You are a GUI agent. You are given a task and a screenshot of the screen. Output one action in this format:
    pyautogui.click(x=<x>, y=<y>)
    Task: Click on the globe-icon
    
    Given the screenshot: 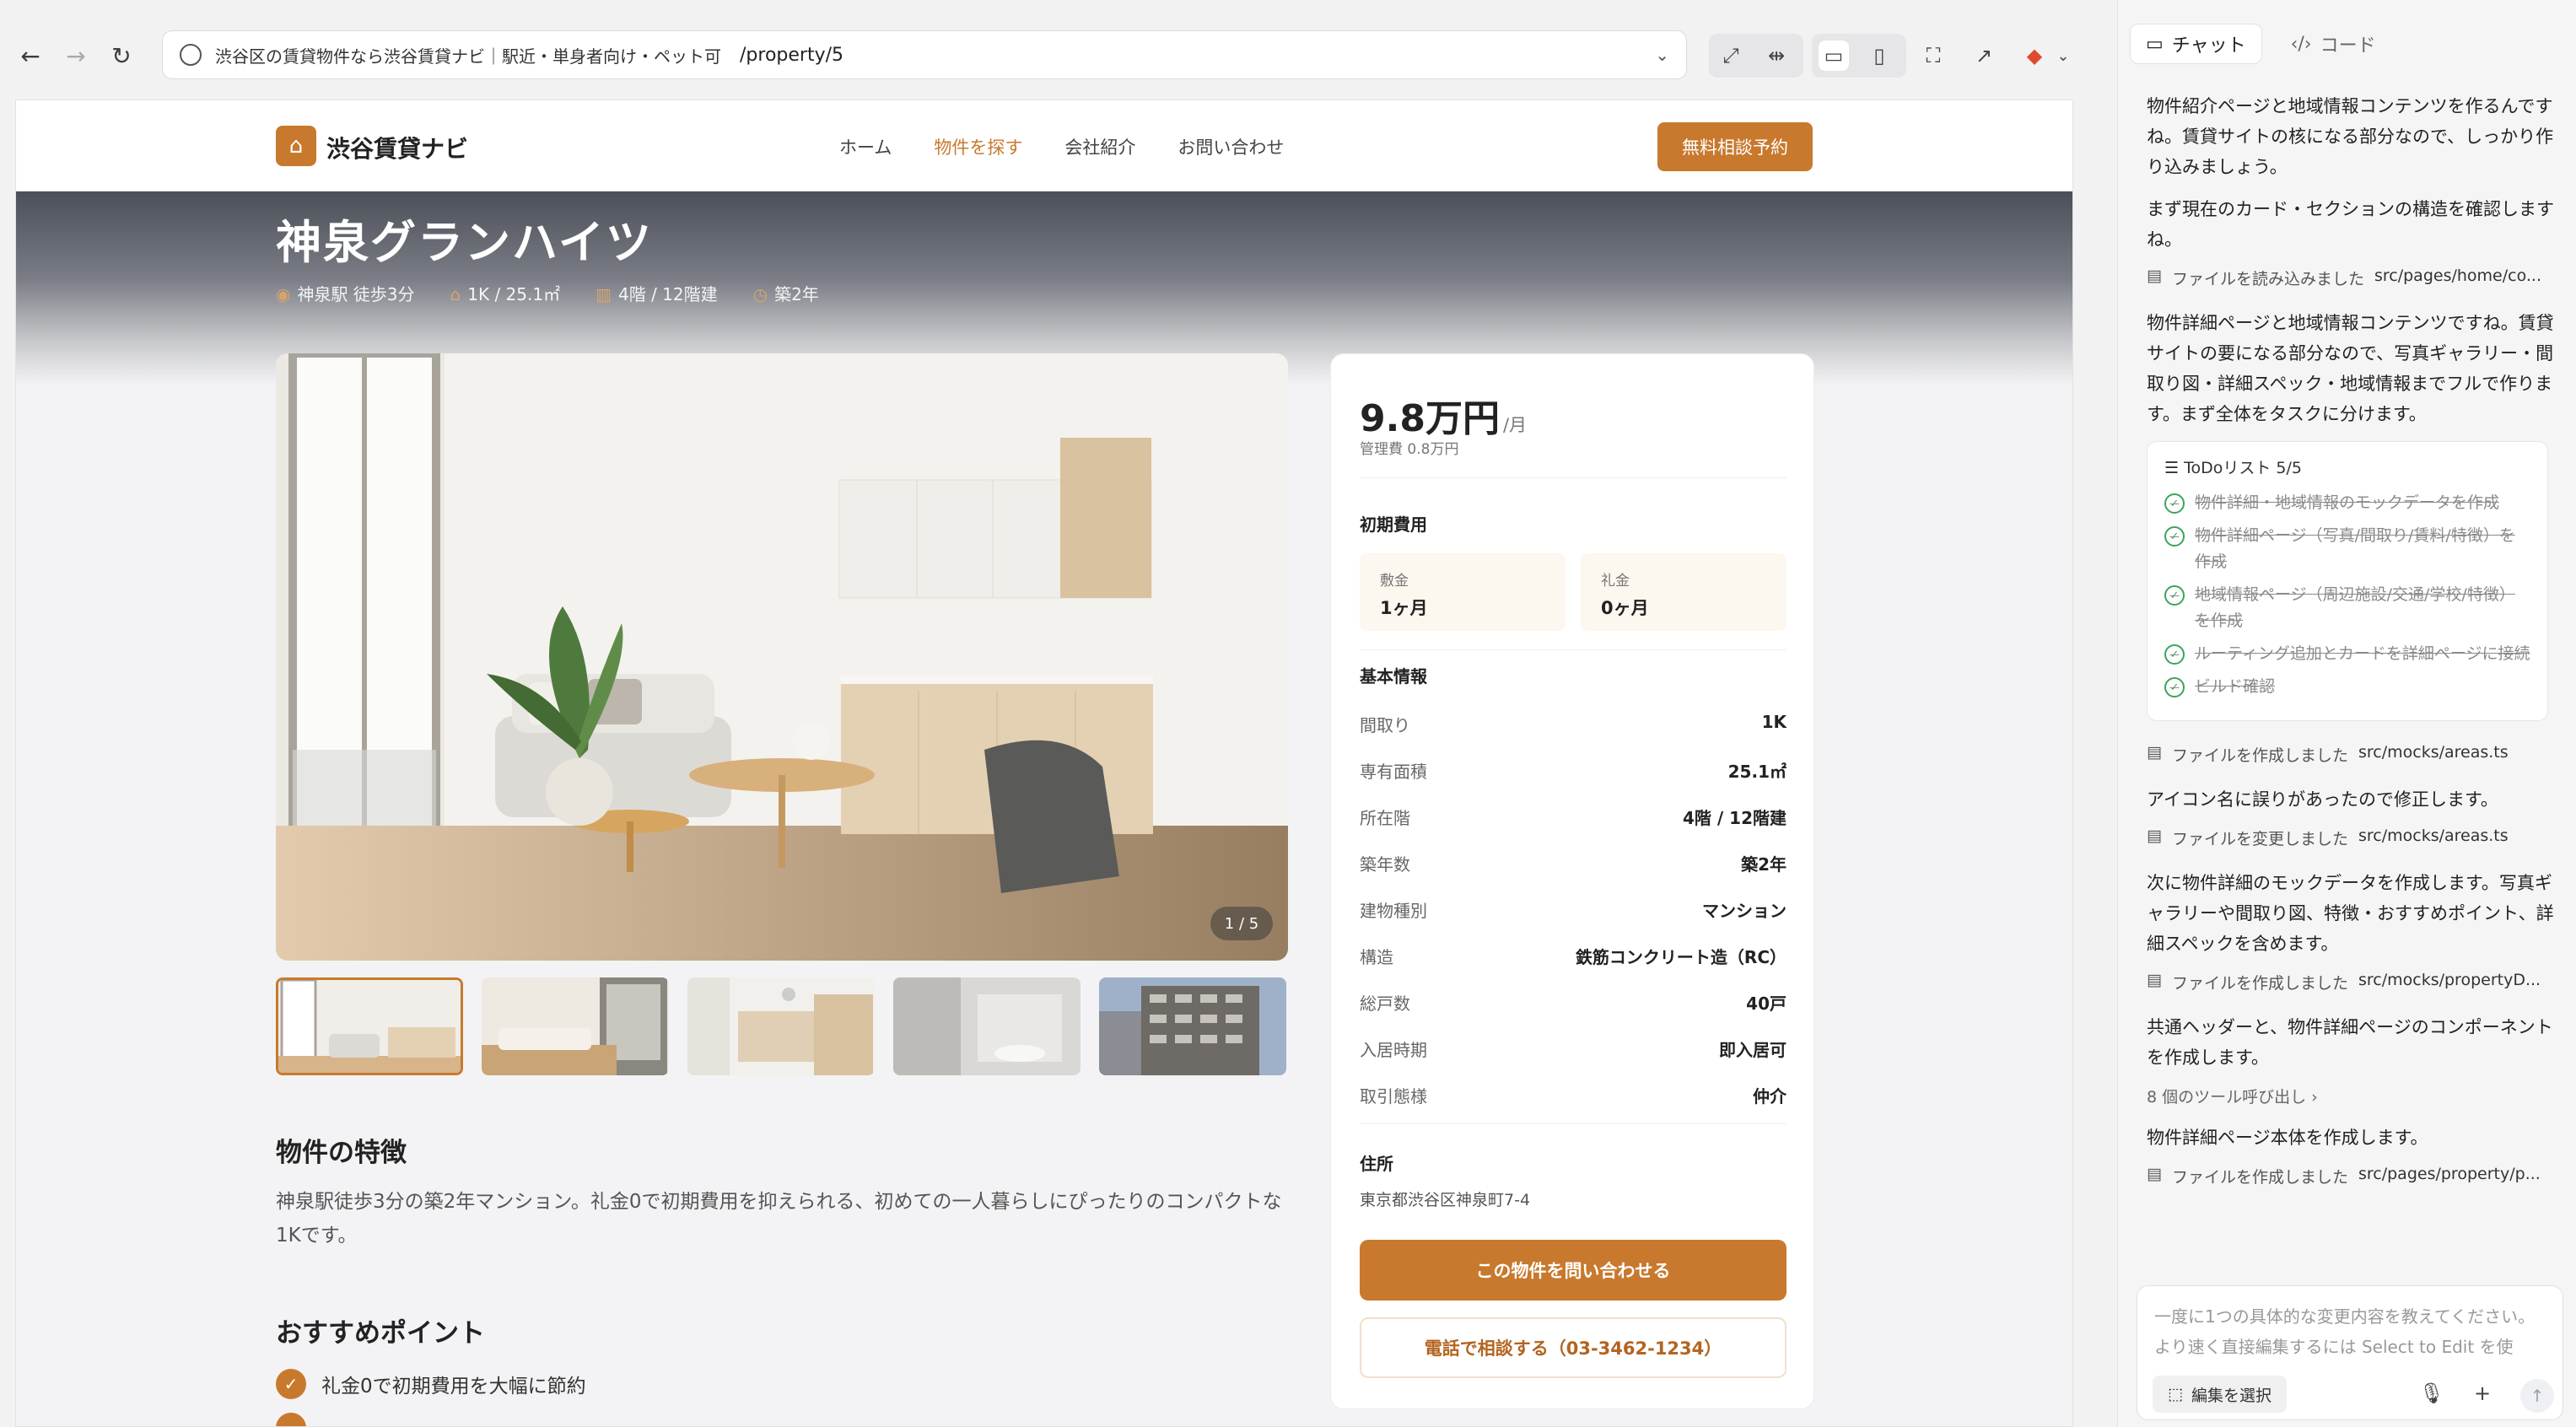 What is the action you would take?
    pyautogui.click(x=191, y=55)
    